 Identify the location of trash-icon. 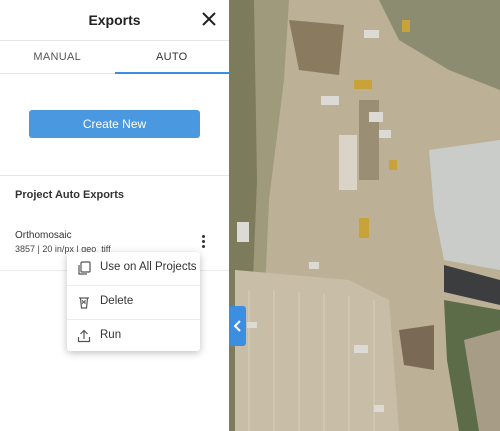
(84, 303).